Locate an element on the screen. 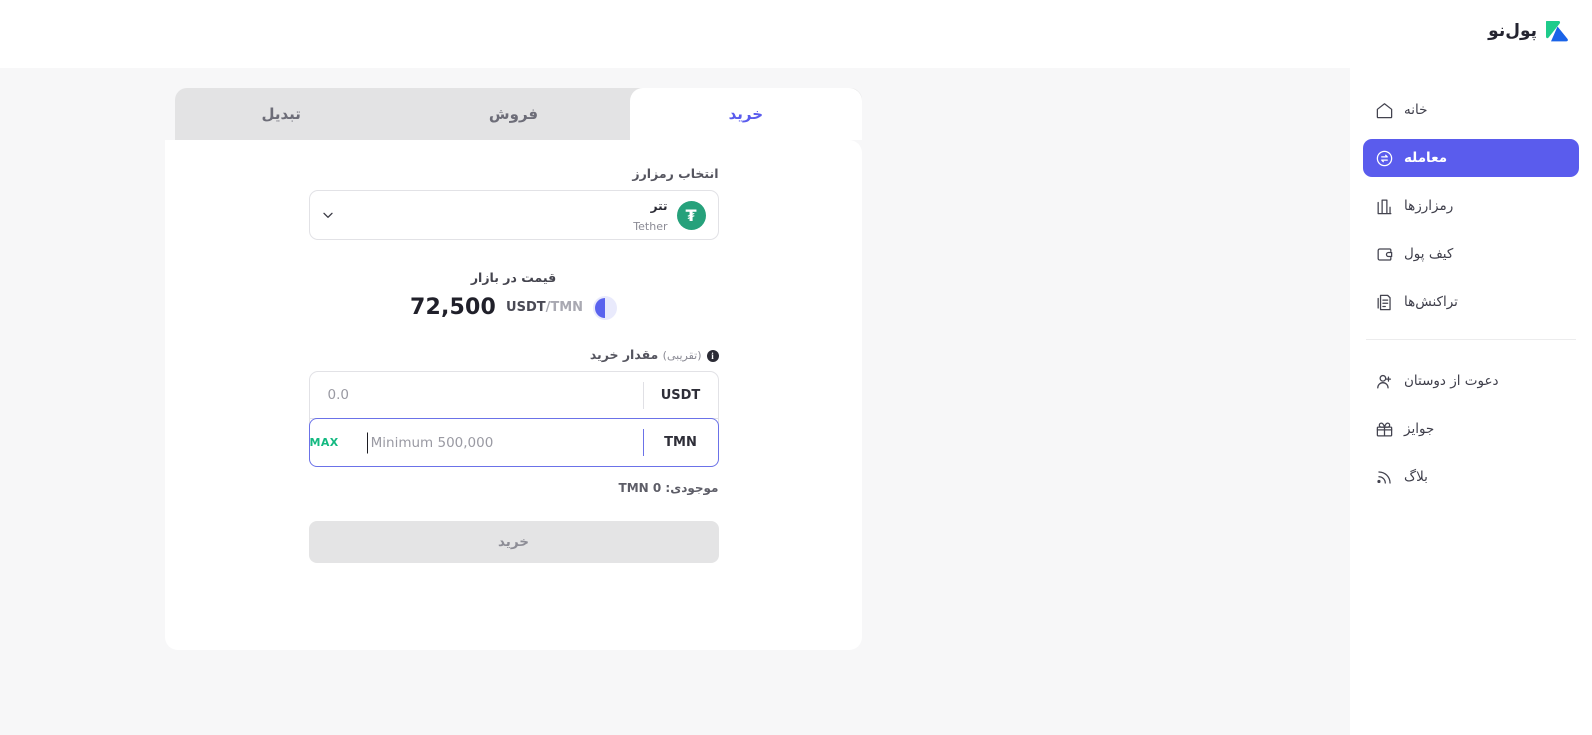 The width and height of the screenshot is (1592, 735). amount-inputs: USDT 0.0 TMN Minimum 500,000 MAX is located at coordinates (513, 419).